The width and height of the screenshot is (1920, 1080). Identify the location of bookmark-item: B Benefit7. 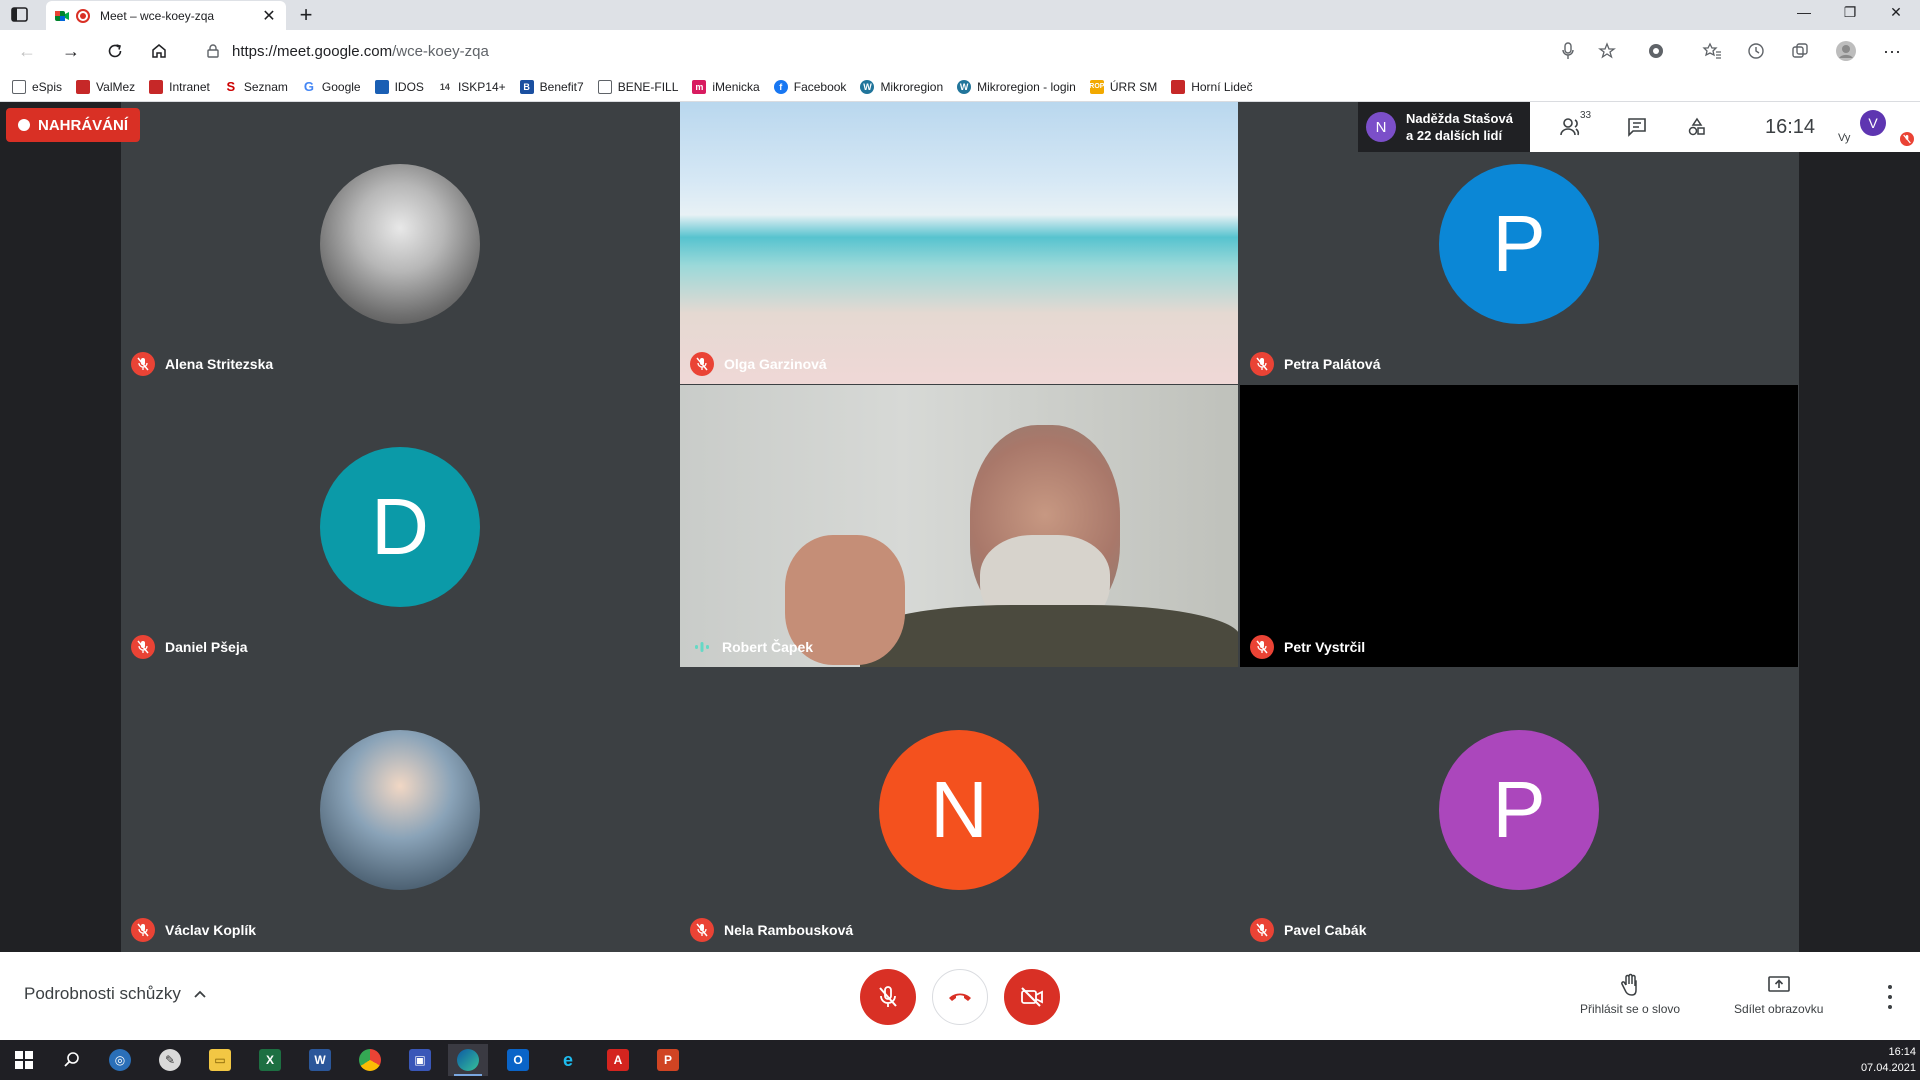
(551, 86).